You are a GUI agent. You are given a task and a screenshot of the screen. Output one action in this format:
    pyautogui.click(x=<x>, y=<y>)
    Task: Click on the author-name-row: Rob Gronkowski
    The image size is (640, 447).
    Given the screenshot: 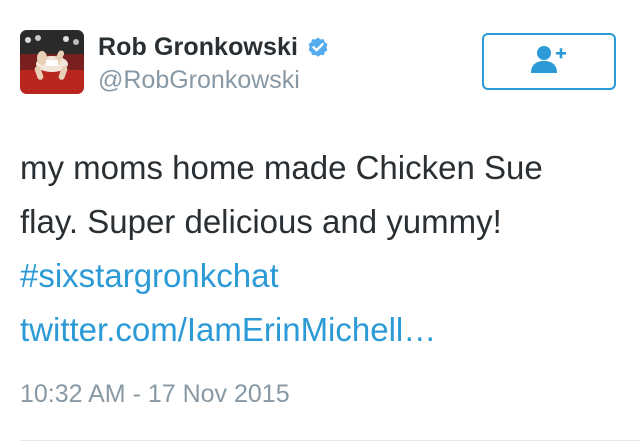 What is the action you would take?
    pyautogui.click(x=214, y=47)
    